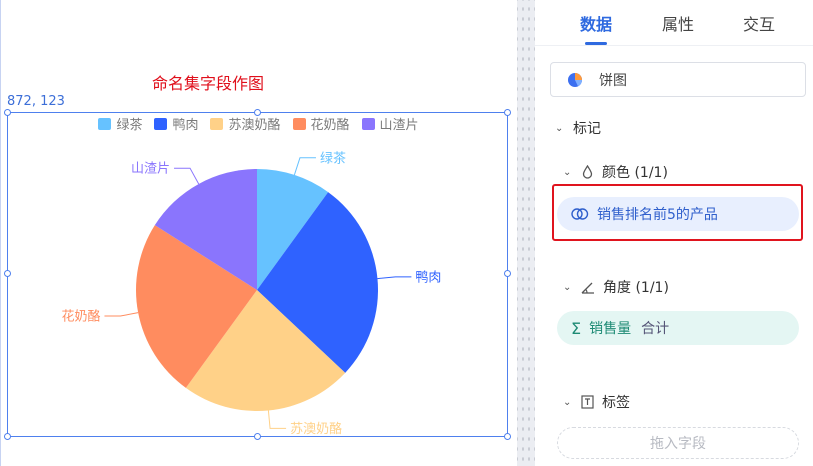  What do you see at coordinates (587, 129) in the screenshot?
I see `marks-section-label: 标记` at bounding box center [587, 129].